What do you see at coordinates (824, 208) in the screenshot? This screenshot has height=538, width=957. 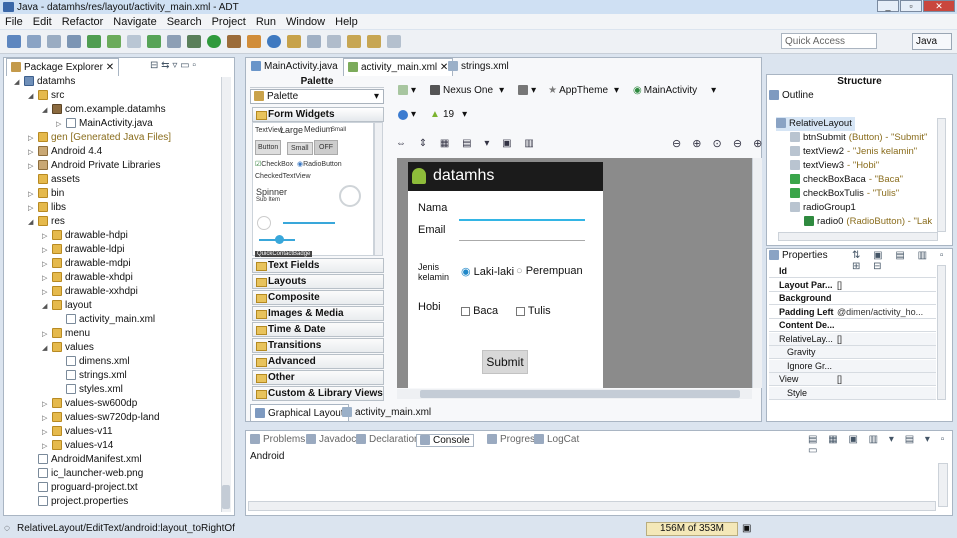 I see `outline-item: radioGroup1` at bounding box center [824, 208].